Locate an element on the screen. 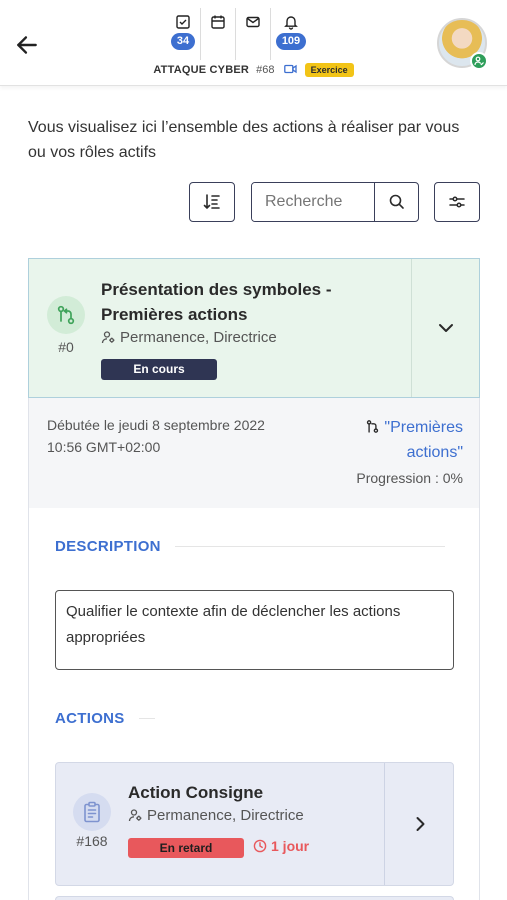 This screenshot has width=507, height=900. bell-icon is located at coordinates (291, 23).